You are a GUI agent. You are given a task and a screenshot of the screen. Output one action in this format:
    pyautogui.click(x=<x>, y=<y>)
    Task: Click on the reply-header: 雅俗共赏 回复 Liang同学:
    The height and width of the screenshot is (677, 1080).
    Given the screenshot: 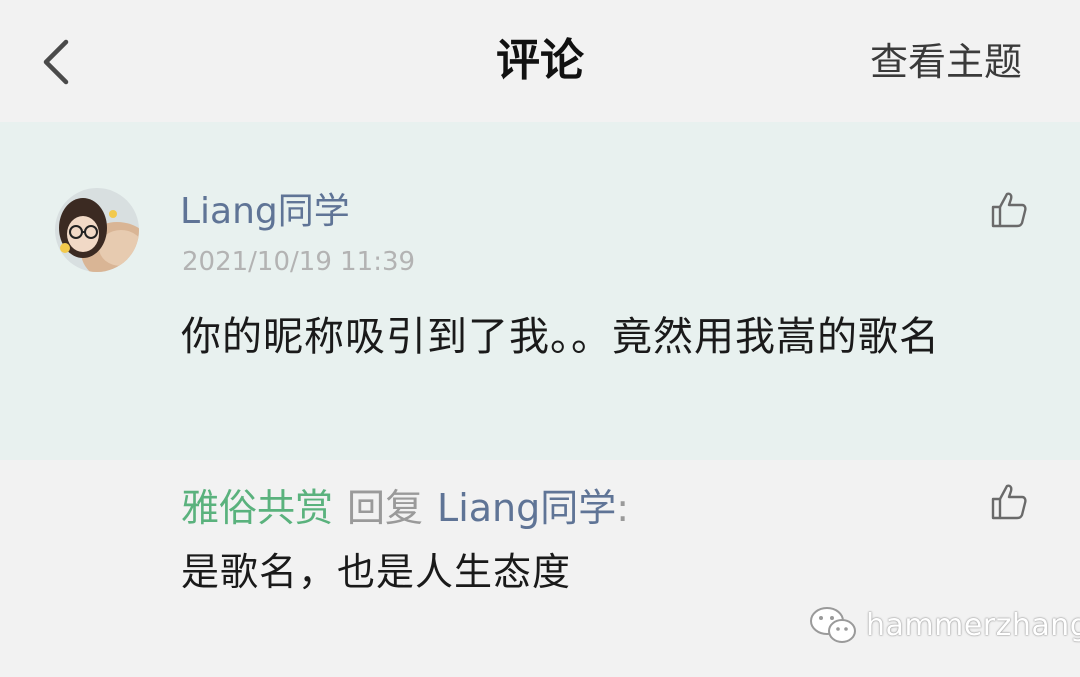 What is the action you would take?
    pyautogui.click(x=405, y=508)
    